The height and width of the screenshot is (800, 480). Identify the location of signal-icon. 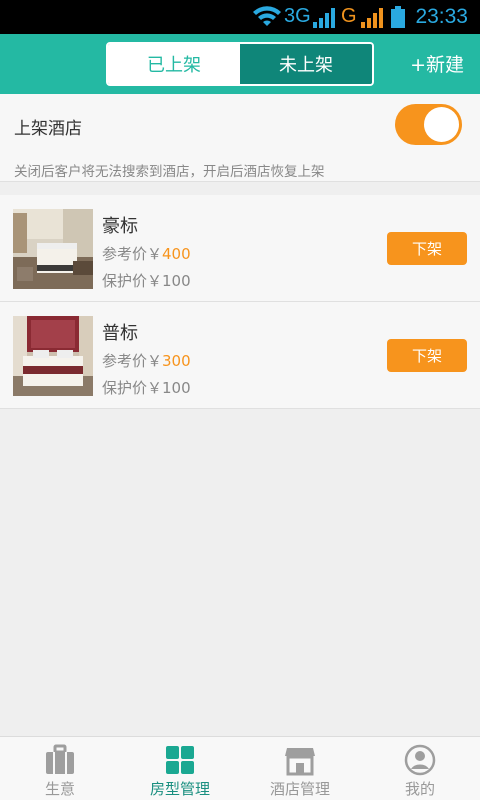
(324, 18).